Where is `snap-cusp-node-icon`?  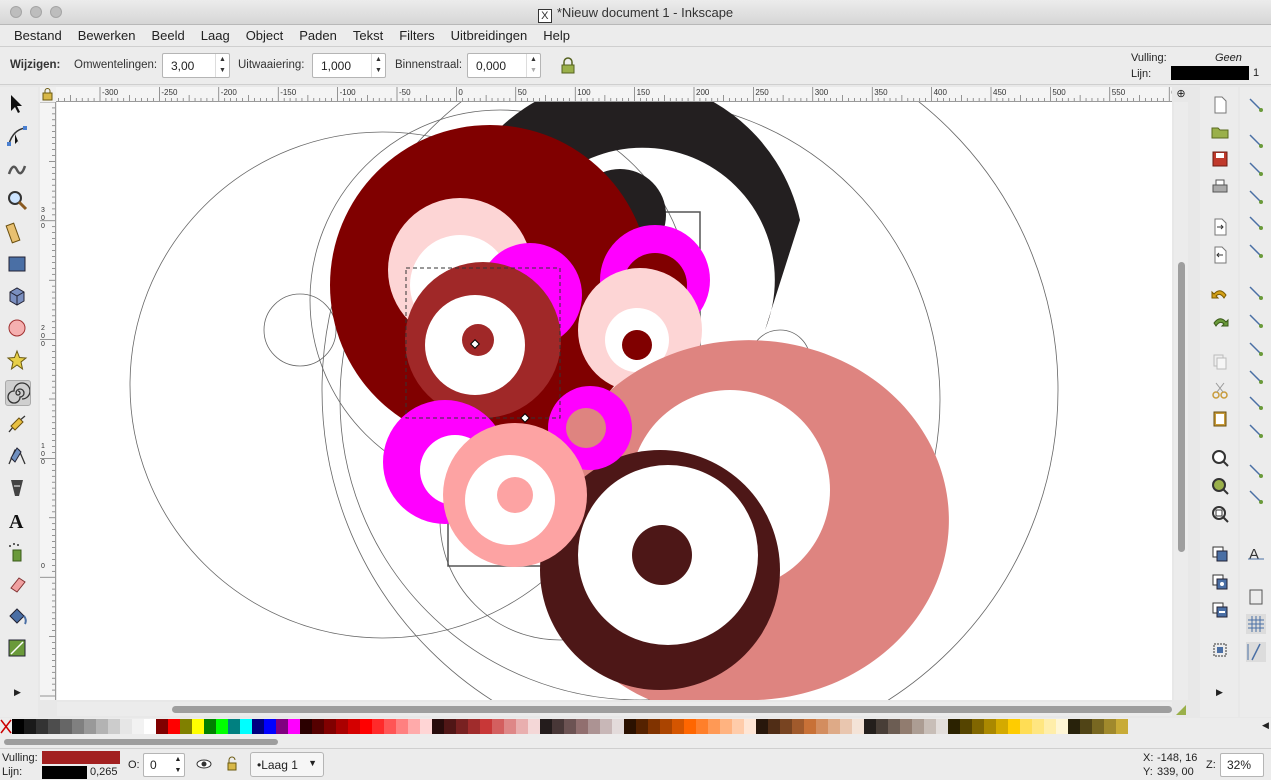 snap-cusp-node-icon is located at coordinates (1256, 377).